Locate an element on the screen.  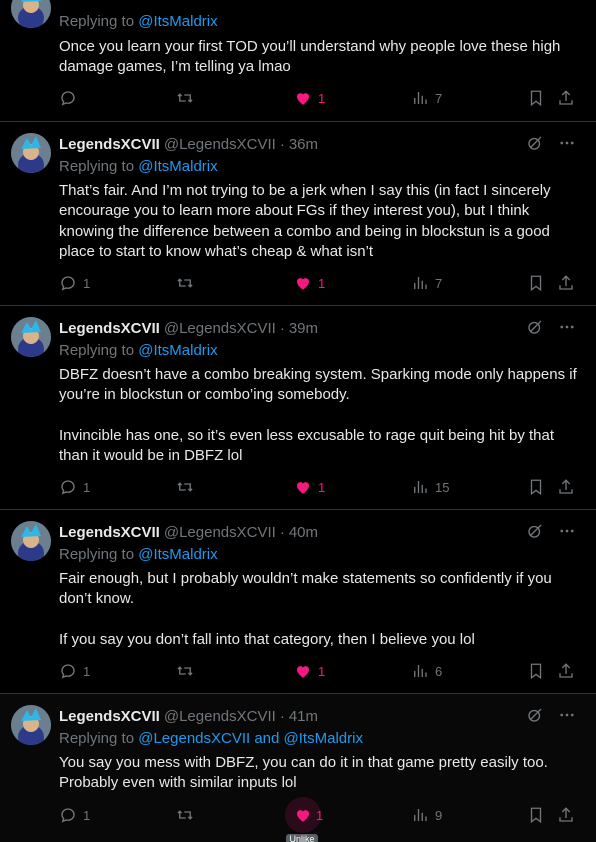
views-button: 15 is located at coordinates (430, 487).